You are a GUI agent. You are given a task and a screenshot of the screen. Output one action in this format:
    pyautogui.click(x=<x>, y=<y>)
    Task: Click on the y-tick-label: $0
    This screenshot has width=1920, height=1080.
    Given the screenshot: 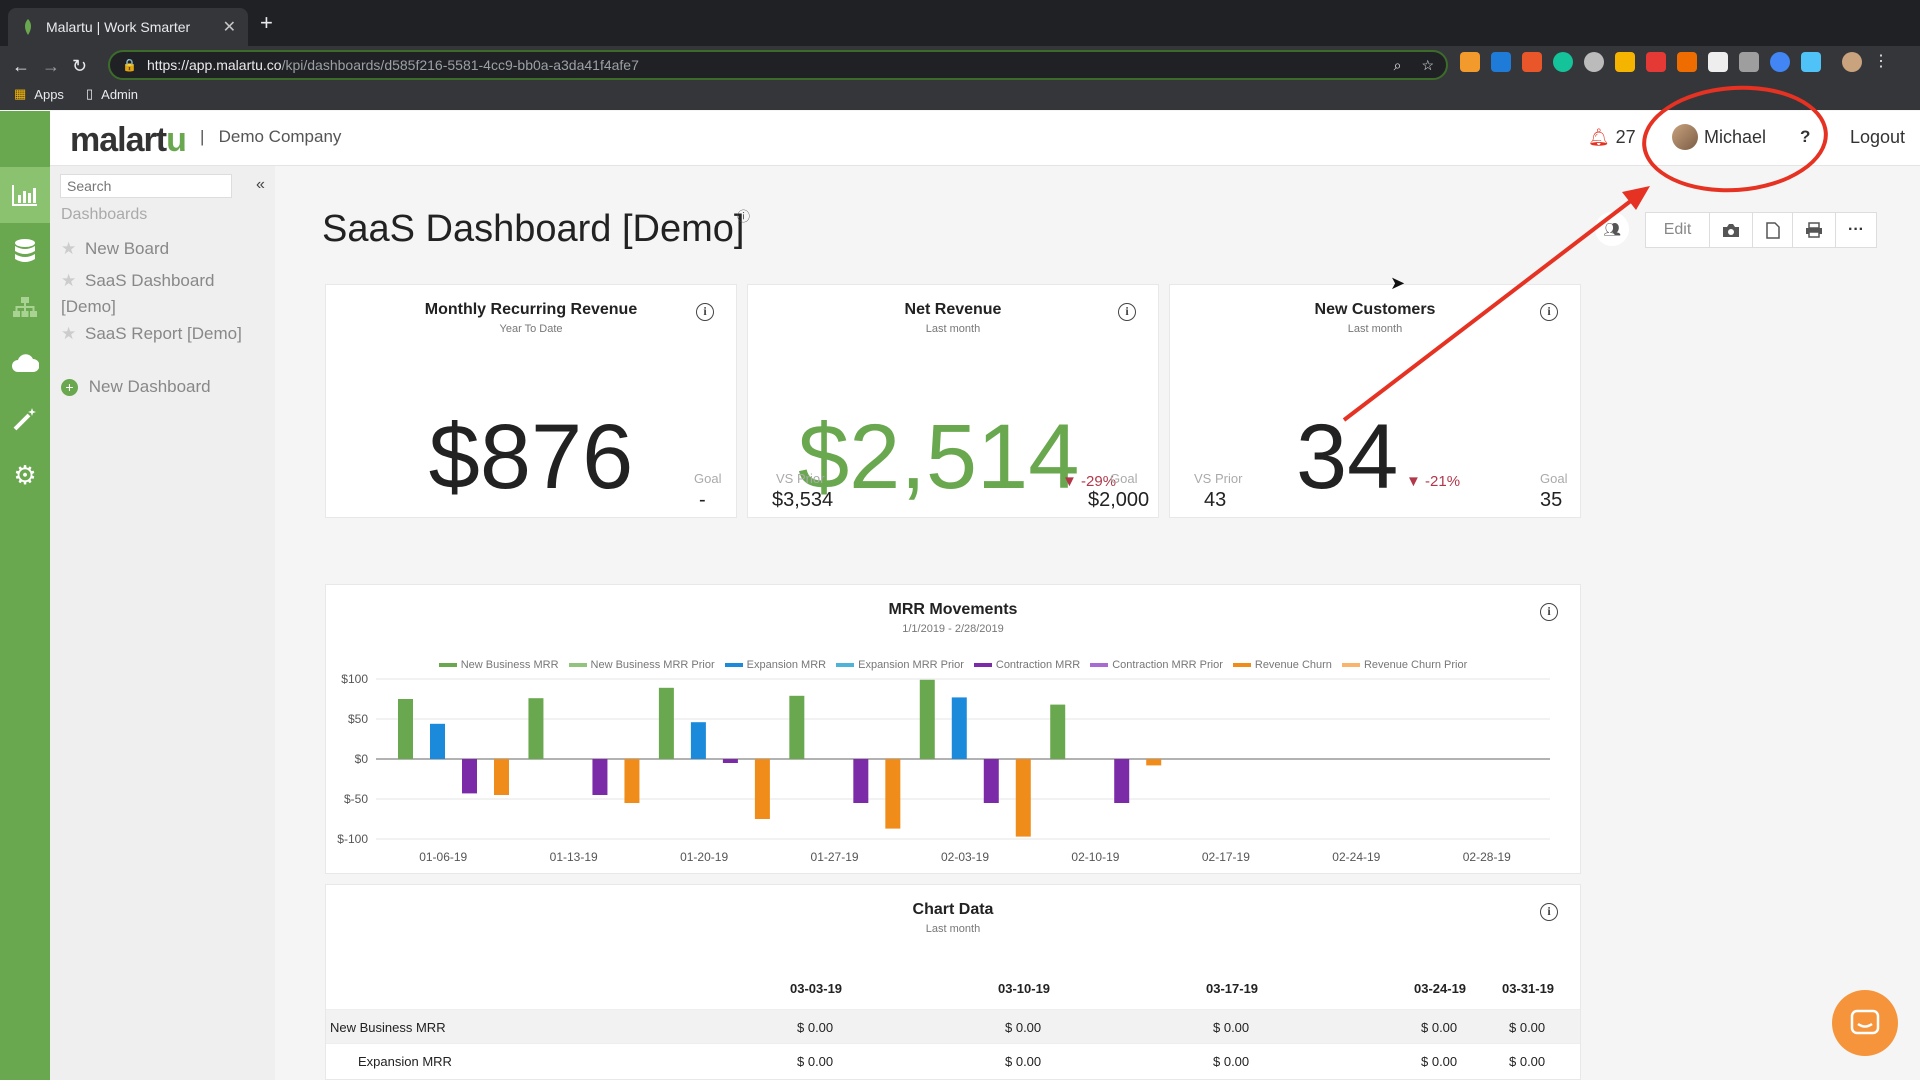 What is the action you would take?
    pyautogui.click(x=362, y=759)
    